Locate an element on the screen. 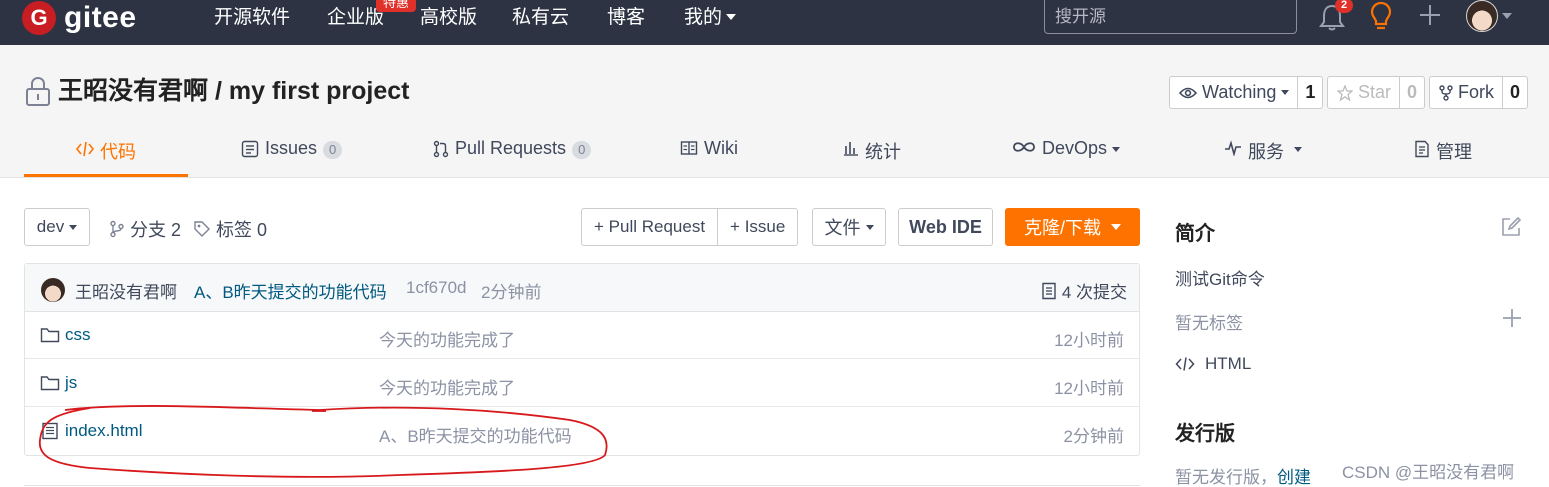 The height and width of the screenshot is (487, 1549). gitee-logo-icon: G is located at coordinates (39, 18).